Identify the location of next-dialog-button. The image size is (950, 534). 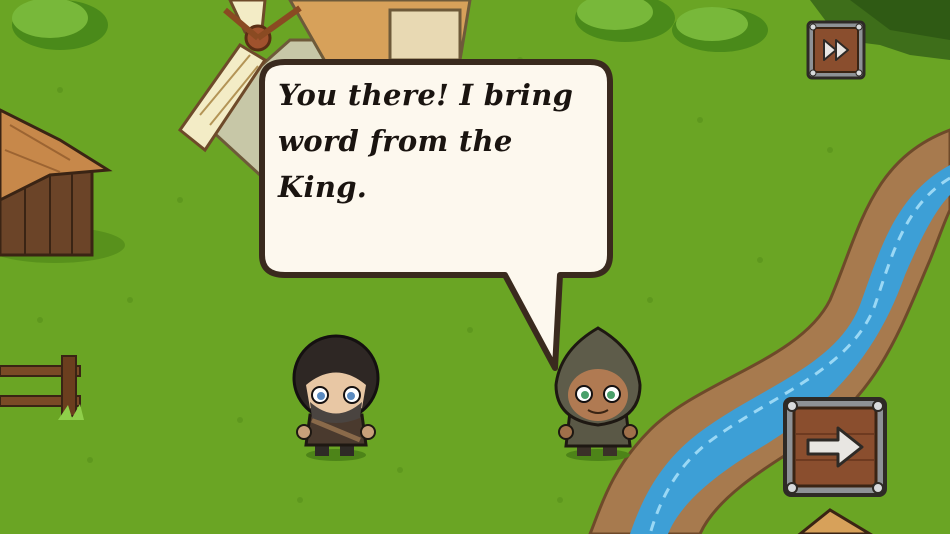
(835, 447).